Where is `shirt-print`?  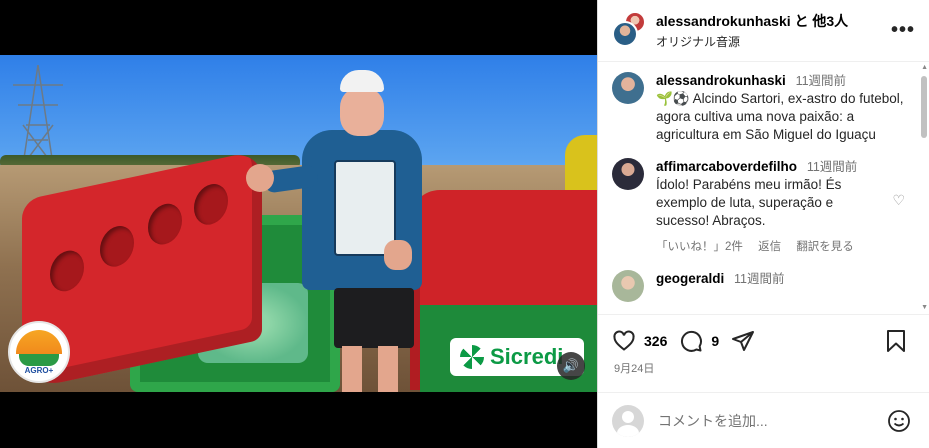
shirt-print is located at coordinates (365, 208).